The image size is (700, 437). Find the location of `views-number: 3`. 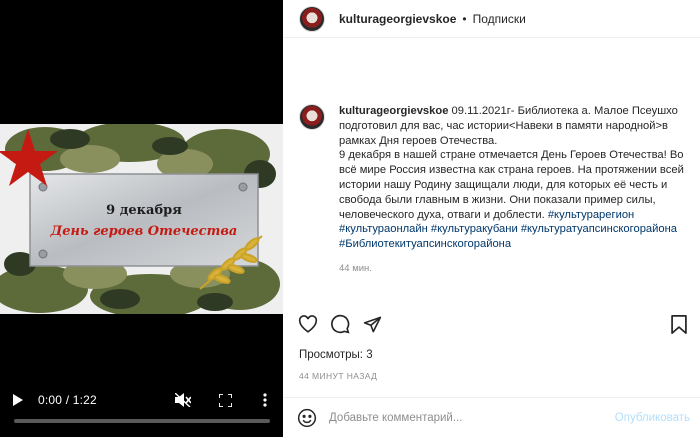

views-number: 3 is located at coordinates (369, 355).